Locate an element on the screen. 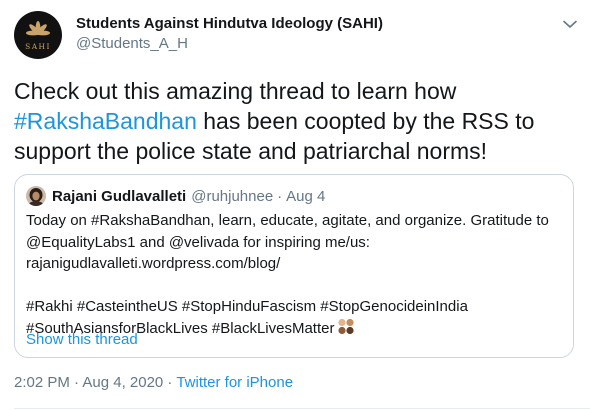  show-thread-link: Show this thread is located at coordinates (82, 339).